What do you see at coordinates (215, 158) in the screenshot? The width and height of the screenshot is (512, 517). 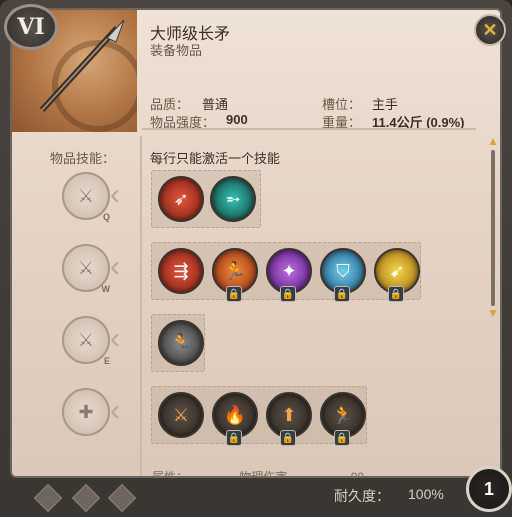 I see `skills-hint: 每行只能激活一个技能` at bounding box center [215, 158].